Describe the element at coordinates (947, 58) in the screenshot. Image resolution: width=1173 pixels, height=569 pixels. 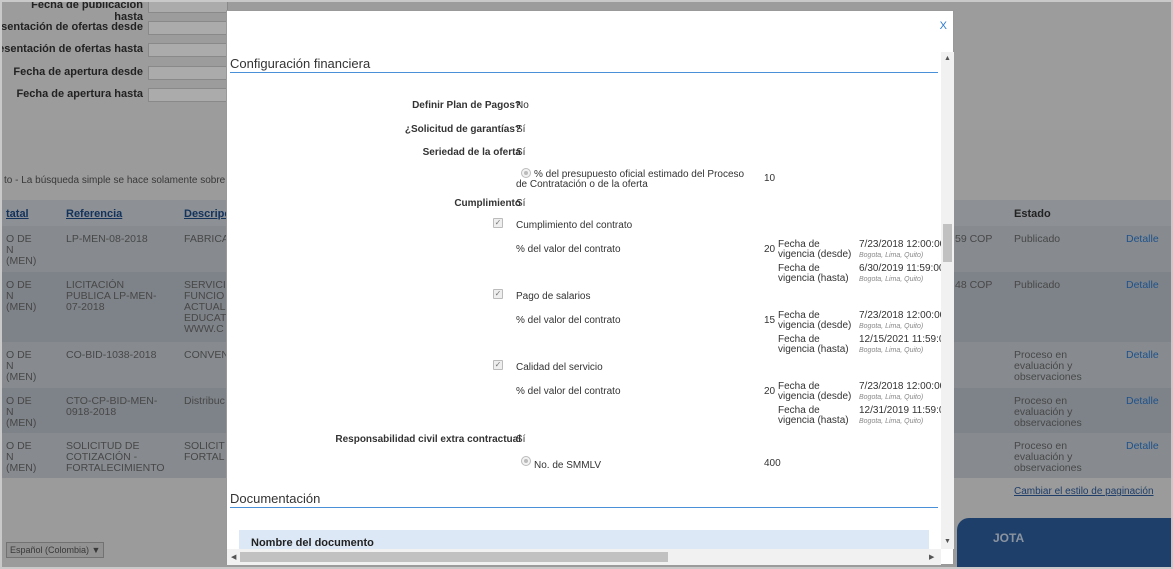
I see `scroll-up-icon: ▲` at that location.